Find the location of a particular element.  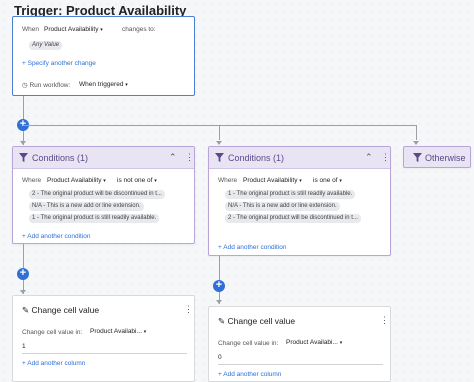

trigger-field-select: Product Availability ▾ is located at coordinates (73, 29).